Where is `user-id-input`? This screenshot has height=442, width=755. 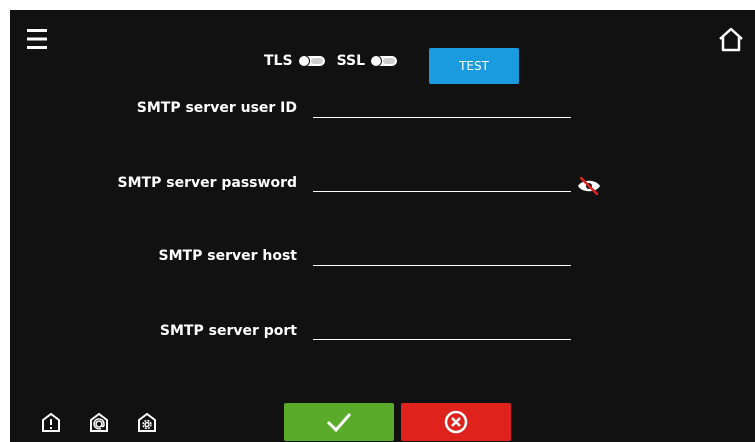 user-id-input is located at coordinates (442, 105).